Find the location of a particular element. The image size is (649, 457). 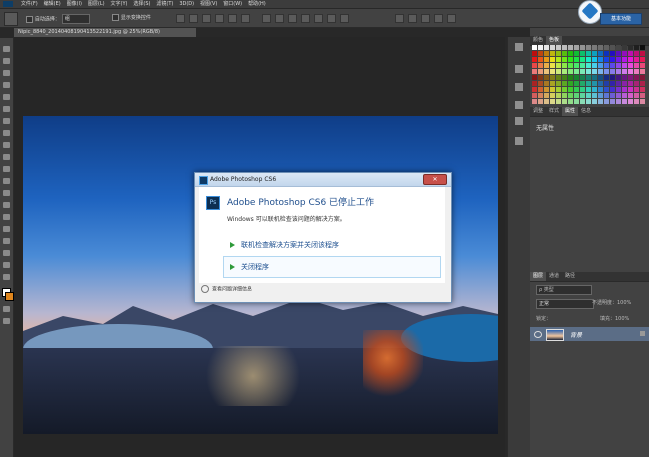

crop-tool-icon is located at coordinates (6, 97).